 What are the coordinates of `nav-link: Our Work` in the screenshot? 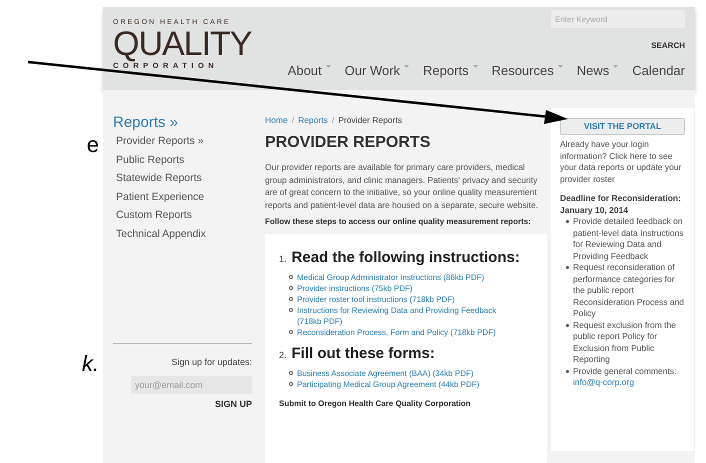 It's located at (377, 70).